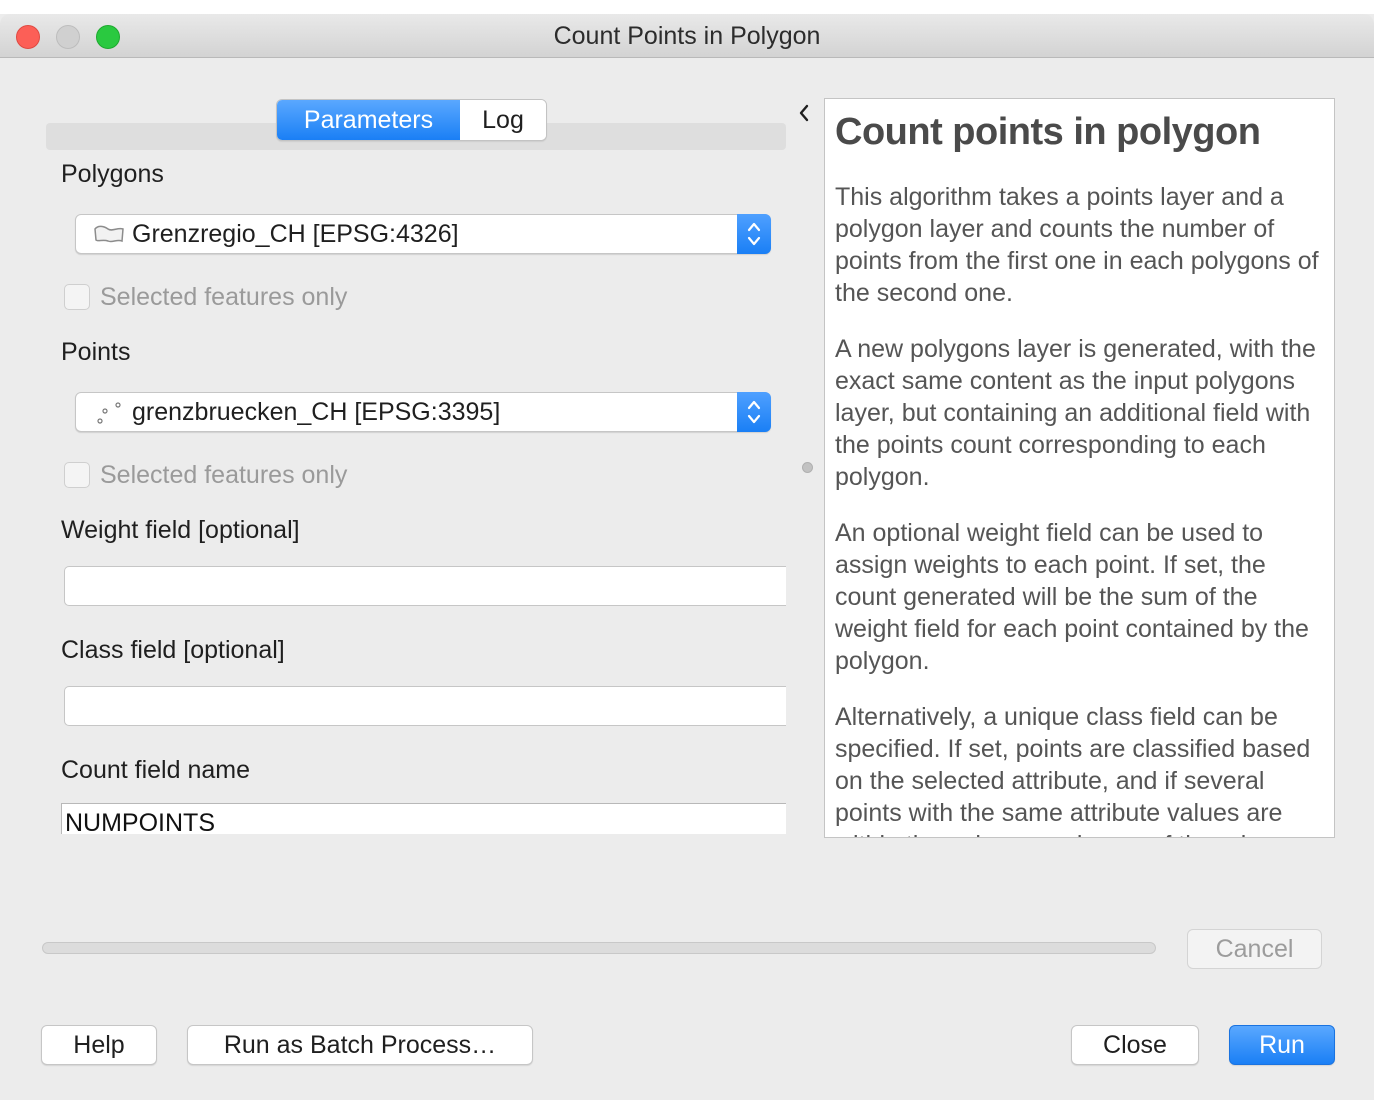 This screenshot has width=1374, height=1100. I want to click on title-bar: Count Points in Polygon, so click(687, 36).